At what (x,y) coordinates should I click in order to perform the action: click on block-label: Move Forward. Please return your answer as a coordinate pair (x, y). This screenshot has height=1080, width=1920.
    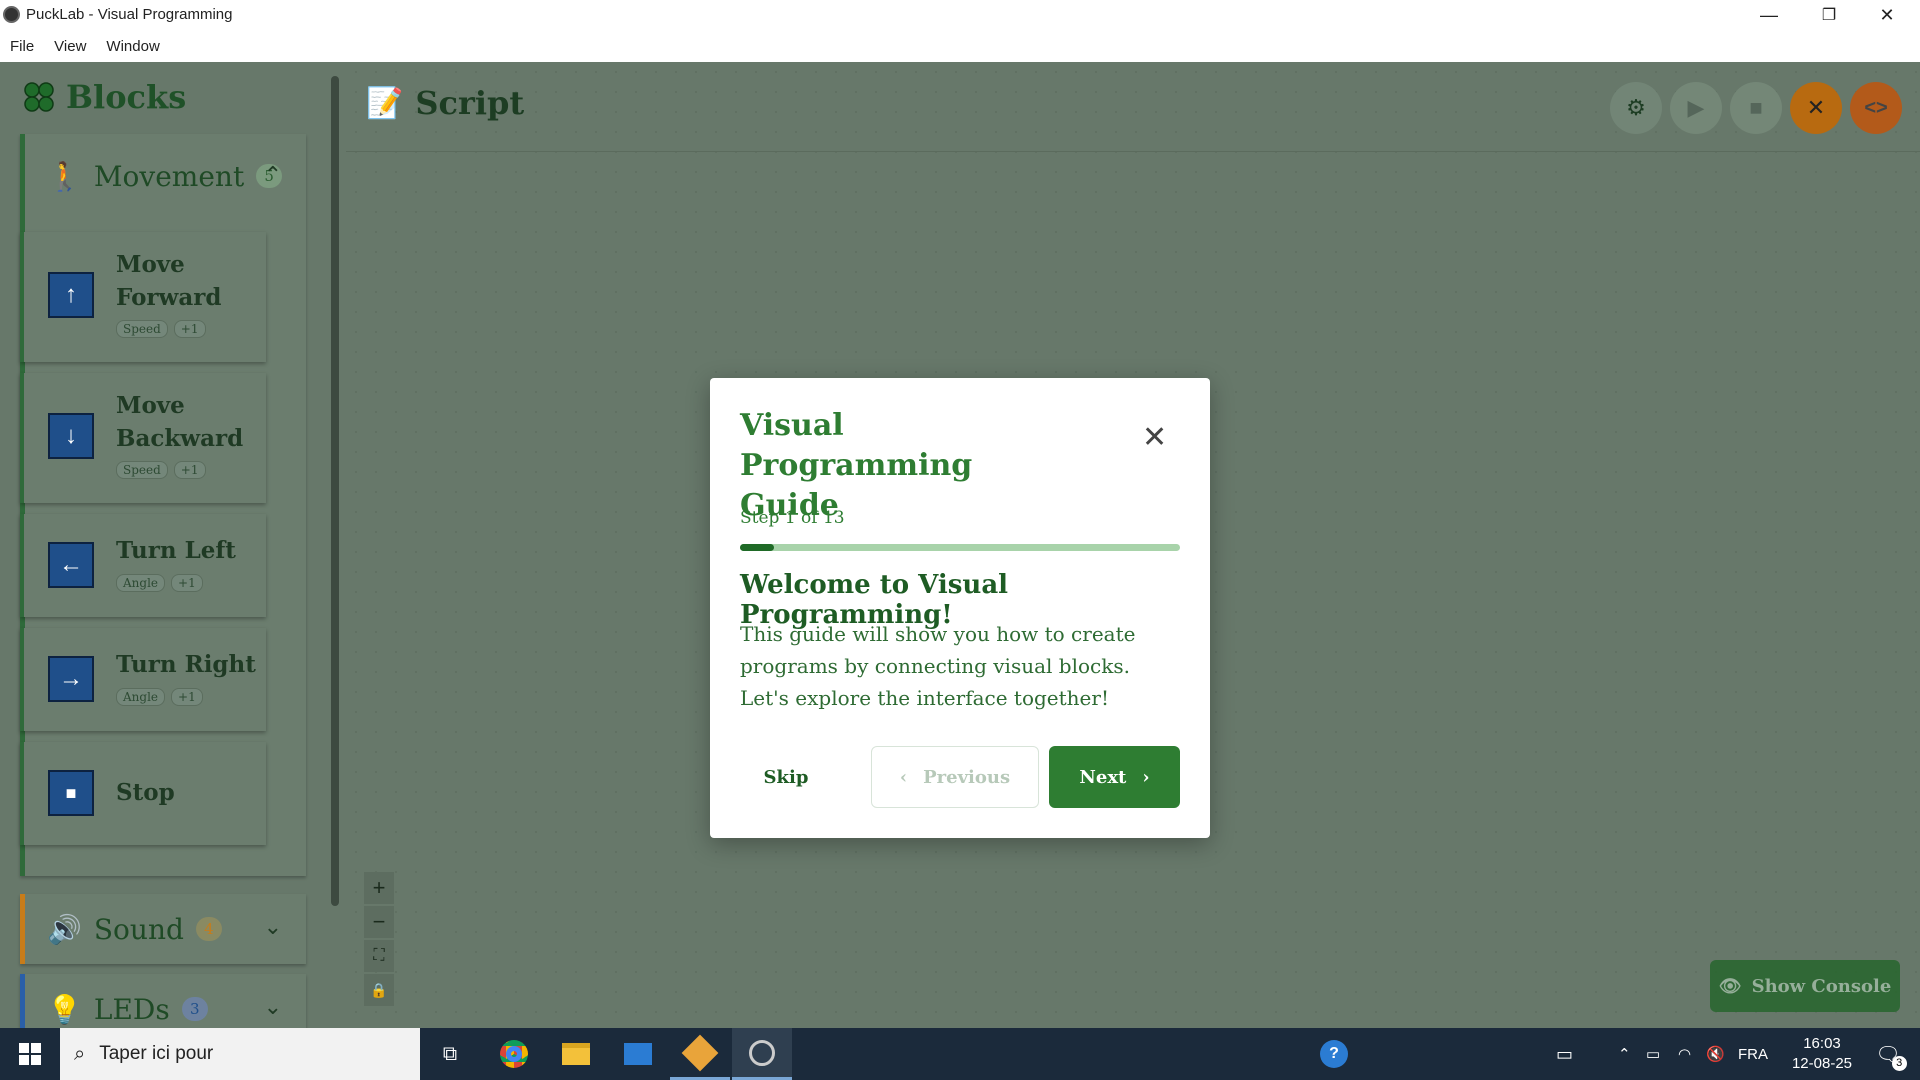
    Looking at the image, I should click on (169, 281).